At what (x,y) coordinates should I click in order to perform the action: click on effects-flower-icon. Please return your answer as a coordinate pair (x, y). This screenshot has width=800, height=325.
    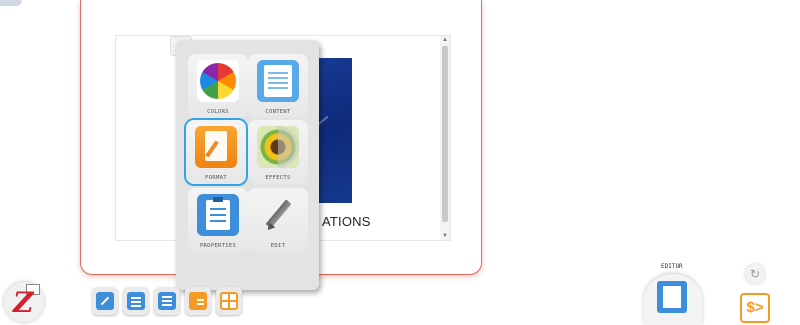
    Looking at the image, I should click on (278, 147).